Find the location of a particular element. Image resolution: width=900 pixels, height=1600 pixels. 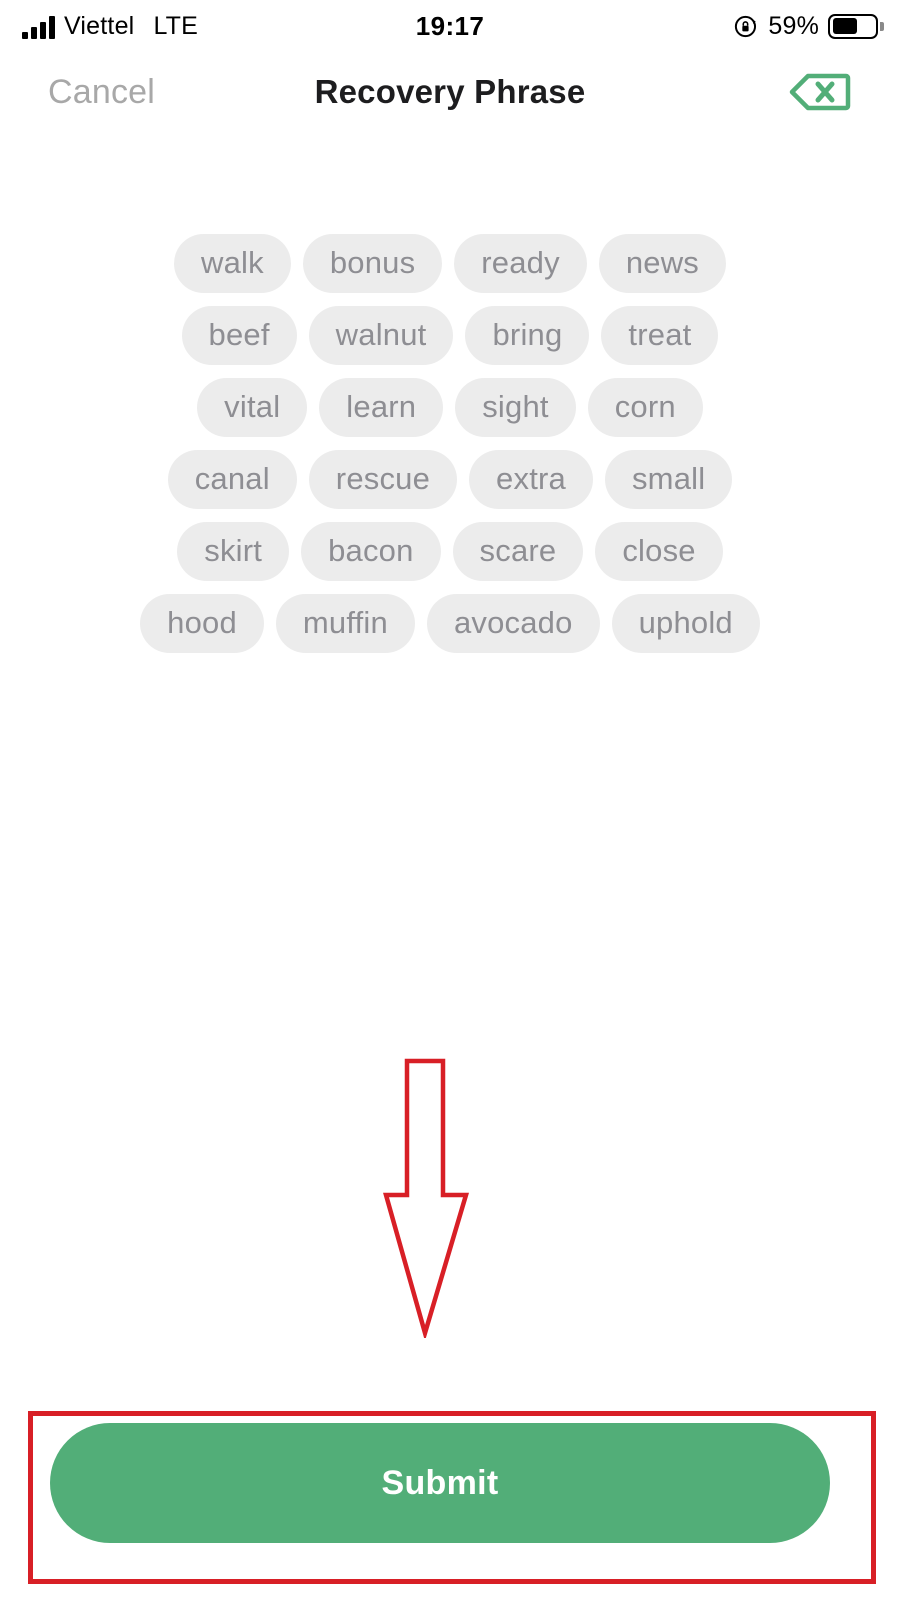

status-bar-right: 59% is located at coordinates (809, 26).